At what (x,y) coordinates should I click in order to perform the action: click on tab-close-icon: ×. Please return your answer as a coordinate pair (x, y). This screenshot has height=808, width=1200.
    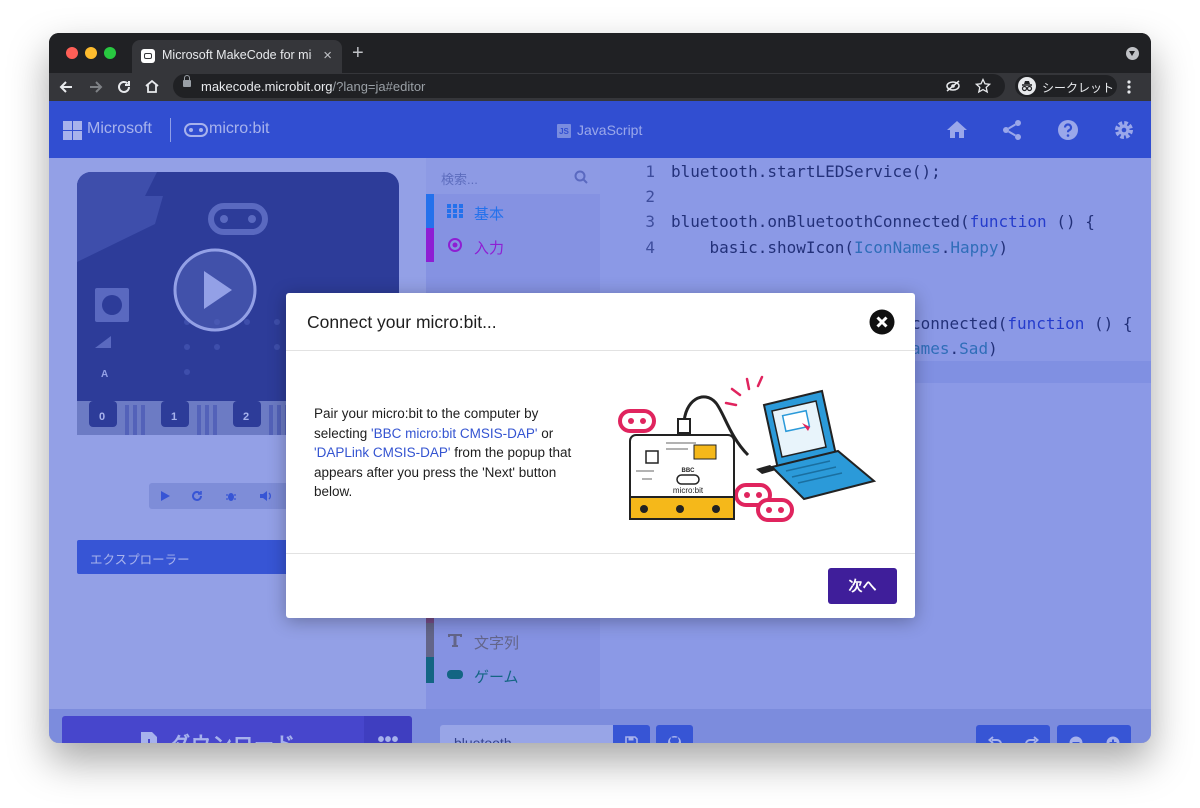
    Looking at the image, I should click on (327, 55).